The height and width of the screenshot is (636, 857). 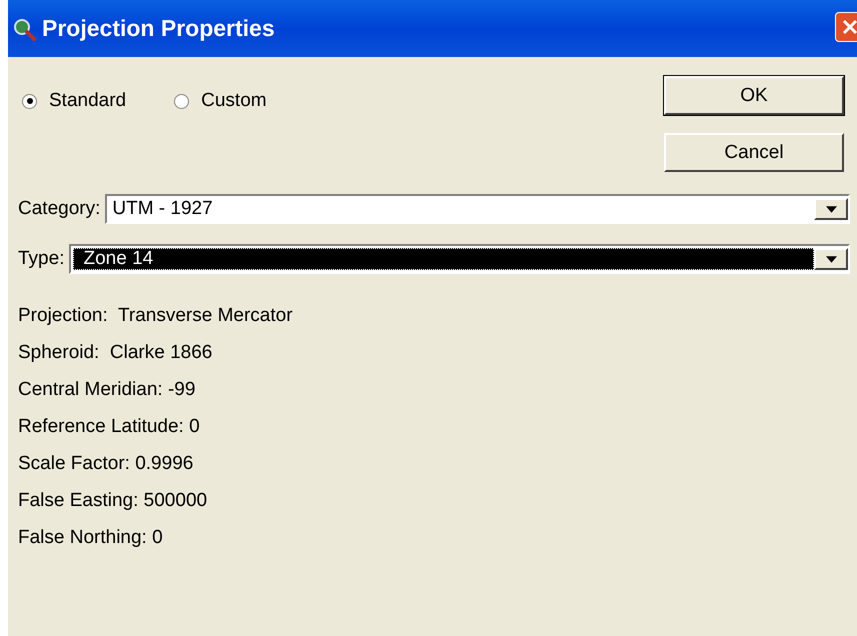 What do you see at coordinates (106, 464) in the screenshot?
I see `property-text: Scale Factor: 0.9996` at bounding box center [106, 464].